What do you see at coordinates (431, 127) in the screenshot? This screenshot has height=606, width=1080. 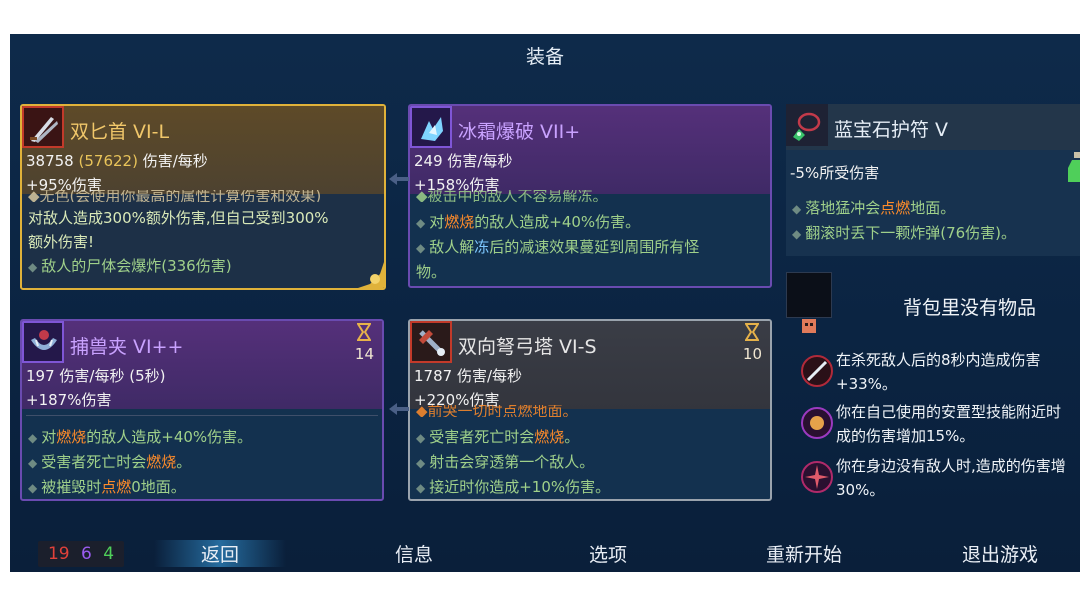 I see `frost-blast-icon` at bounding box center [431, 127].